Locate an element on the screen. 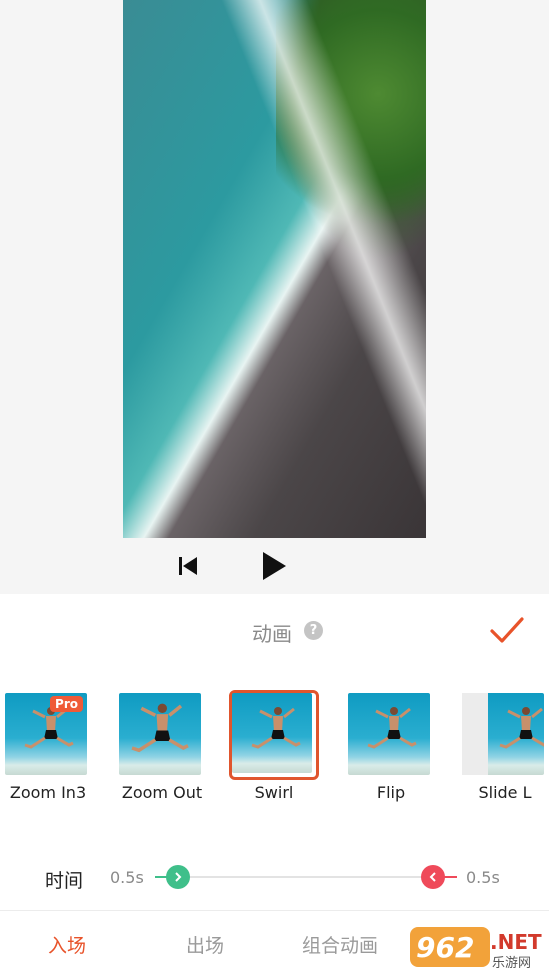  slide-panel is located at coordinates (475, 734).